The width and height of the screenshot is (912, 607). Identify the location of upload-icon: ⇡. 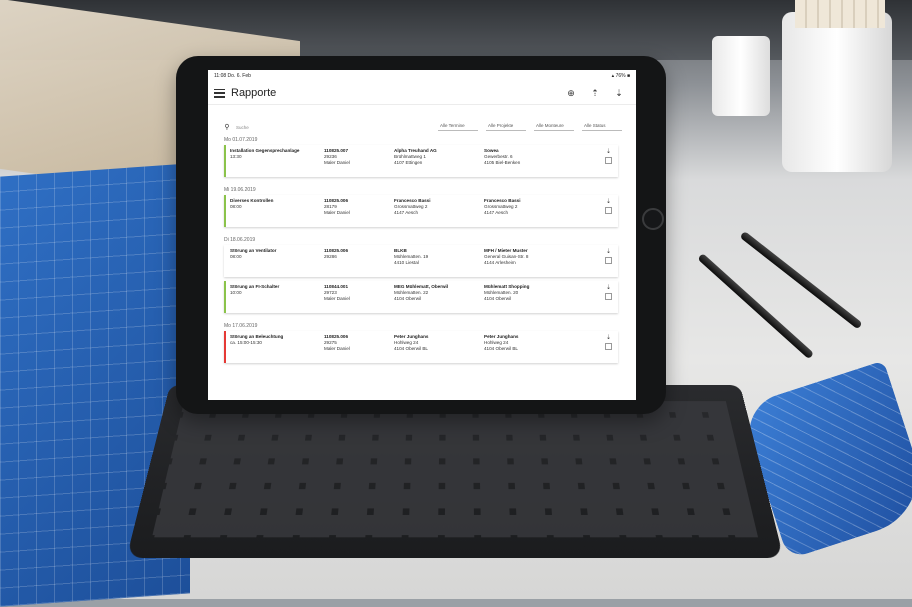
(595, 93).